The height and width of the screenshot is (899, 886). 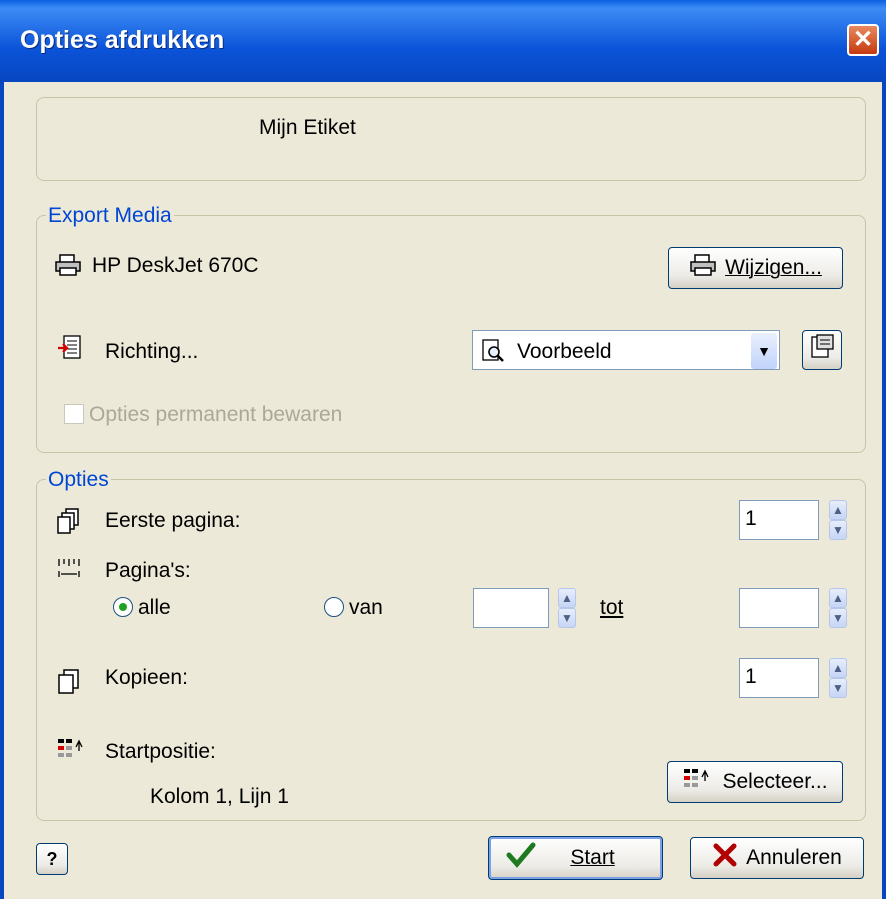 I want to click on pages-label: Pagina's:, so click(x=148, y=570).